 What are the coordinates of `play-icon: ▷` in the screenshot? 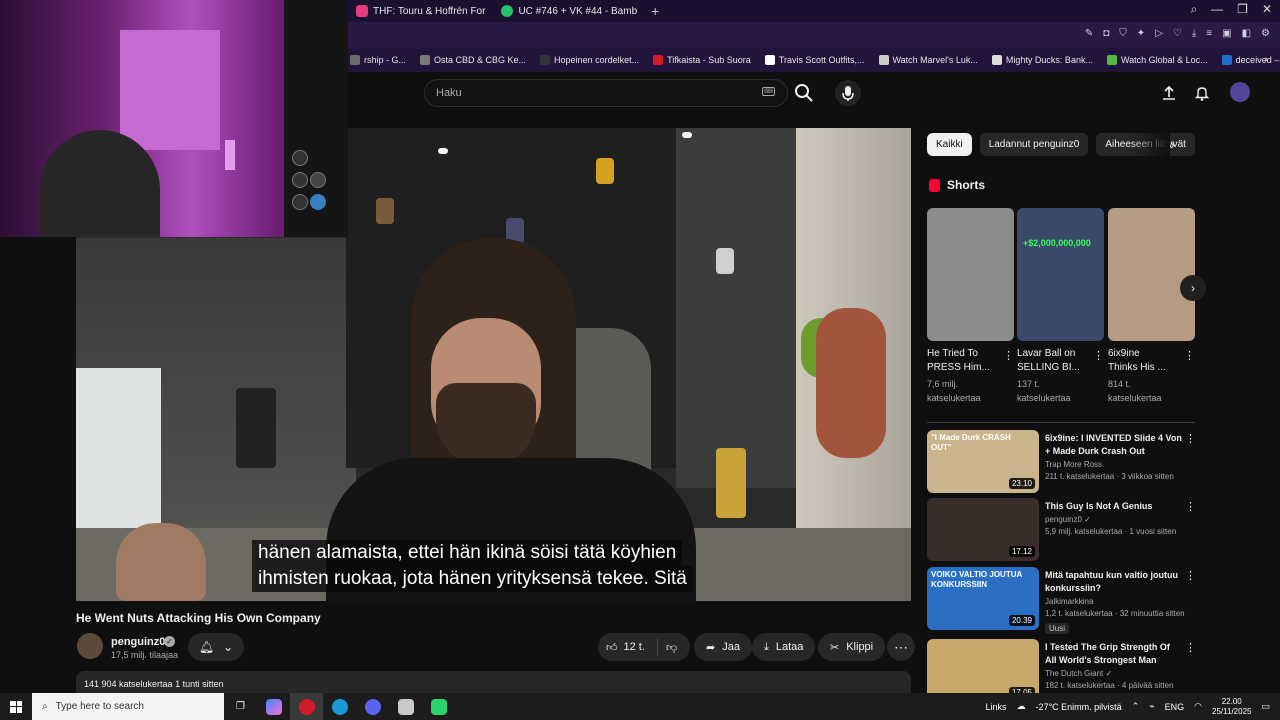 It's located at (1159, 33).